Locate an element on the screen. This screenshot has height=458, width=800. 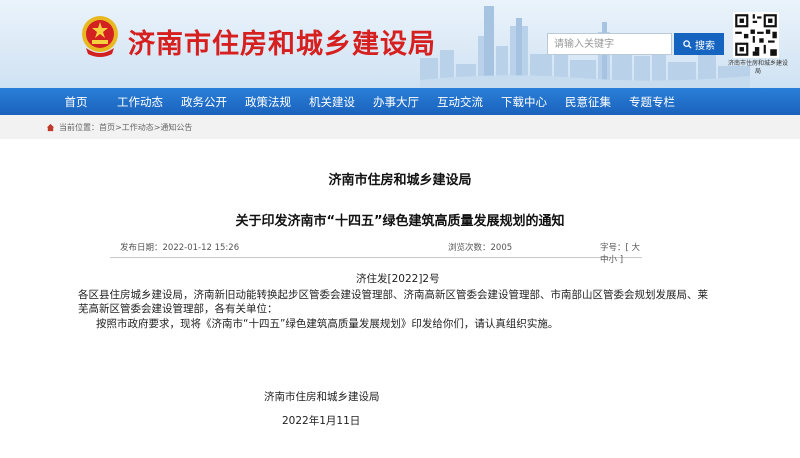
search-input is located at coordinates (609, 44).